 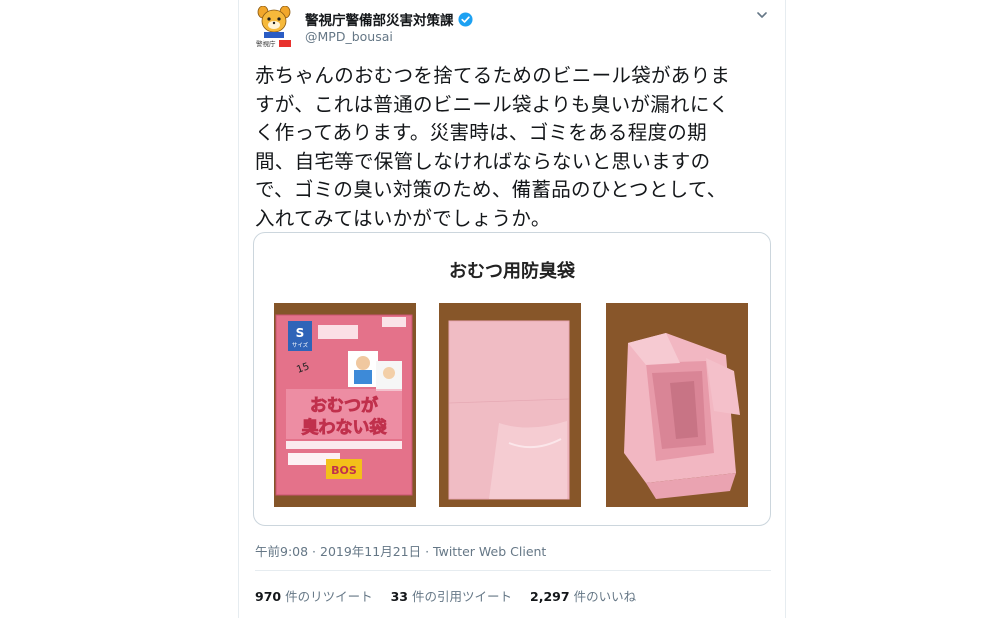 What do you see at coordinates (677, 405) in the screenshot?
I see `bag-in-use-photo` at bounding box center [677, 405].